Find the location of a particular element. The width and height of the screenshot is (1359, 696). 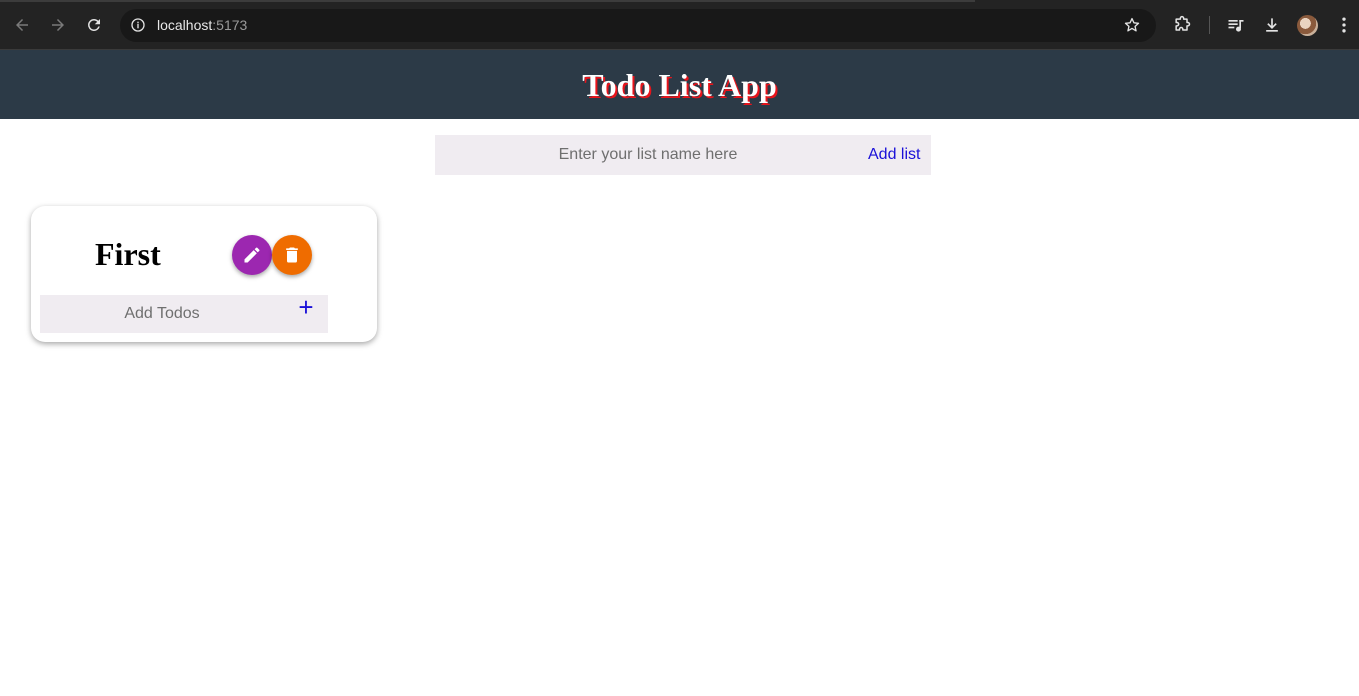

url-text: localhost:5173 is located at coordinates (202, 25).